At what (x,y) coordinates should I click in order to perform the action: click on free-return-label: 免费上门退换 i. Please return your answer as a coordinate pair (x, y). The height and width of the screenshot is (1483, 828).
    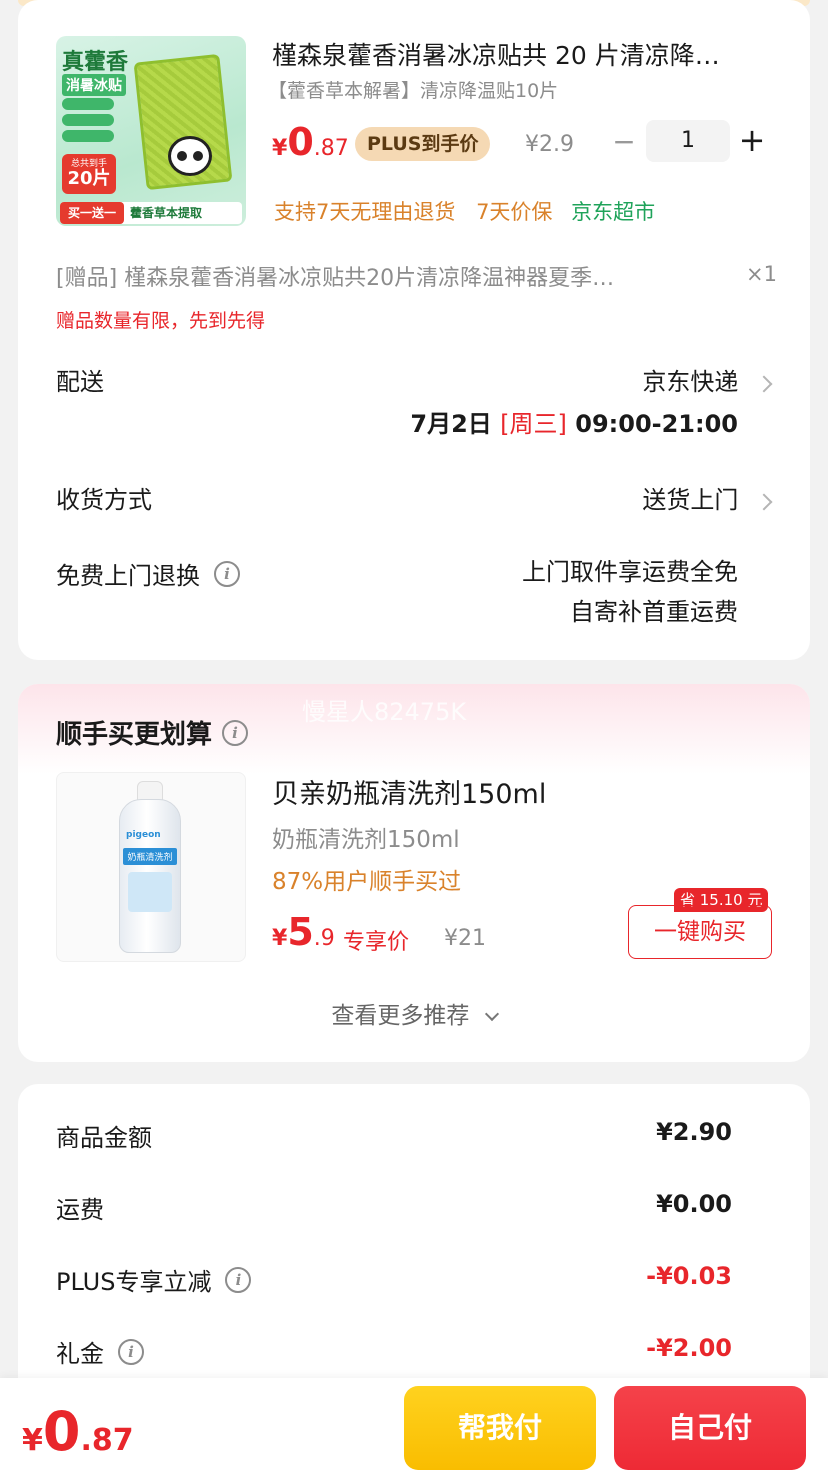
    Looking at the image, I should click on (148, 573).